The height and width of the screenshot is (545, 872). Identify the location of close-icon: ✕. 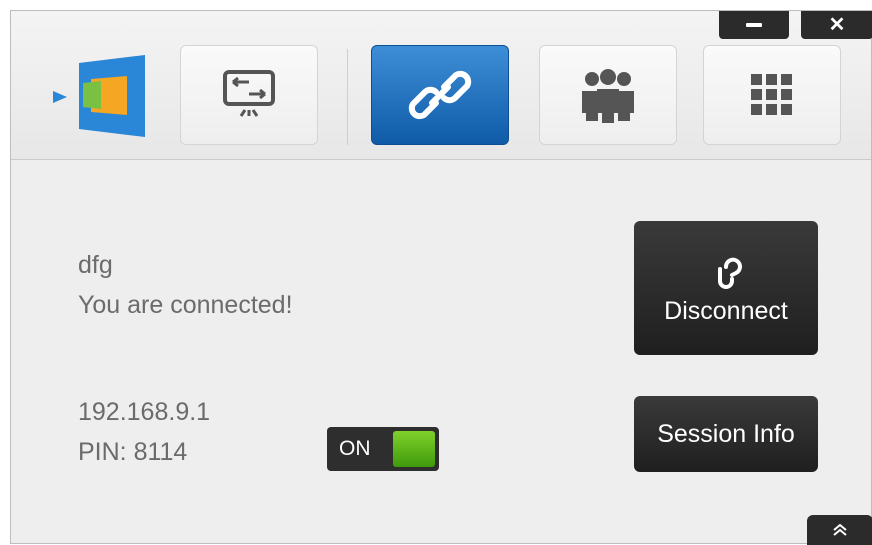
(837, 25).